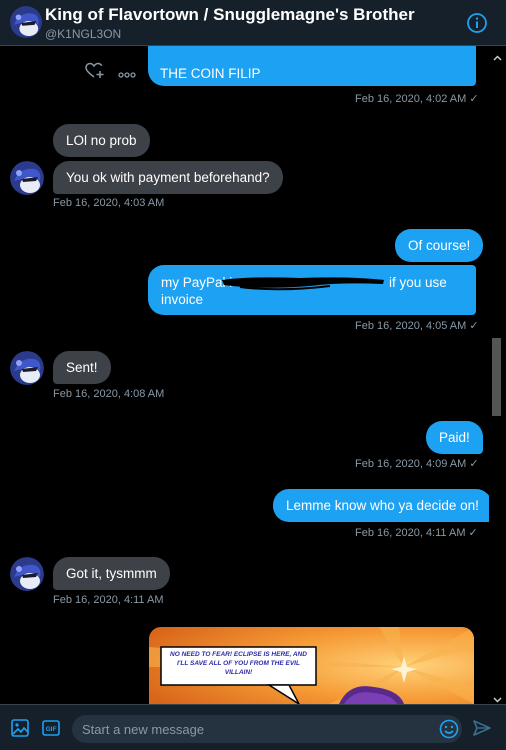  I want to click on gif-icon: GIF, so click(51, 728).